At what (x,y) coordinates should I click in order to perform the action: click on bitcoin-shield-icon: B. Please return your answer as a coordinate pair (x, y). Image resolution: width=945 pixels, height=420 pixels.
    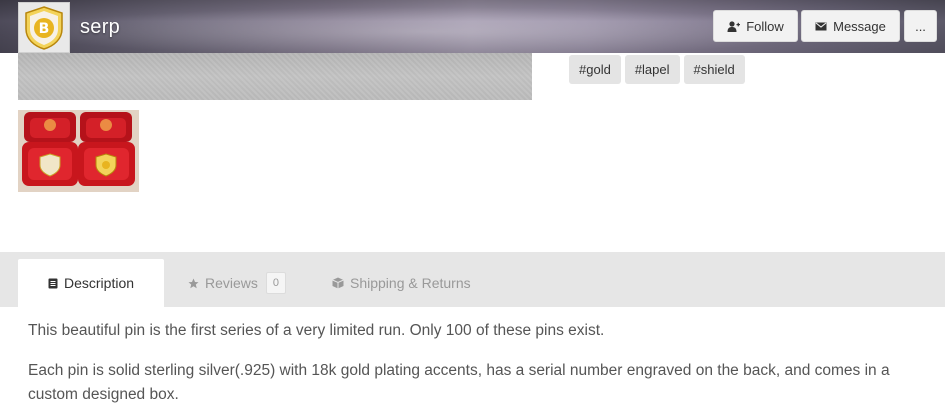
    Looking at the image, I should click on (44, 27).